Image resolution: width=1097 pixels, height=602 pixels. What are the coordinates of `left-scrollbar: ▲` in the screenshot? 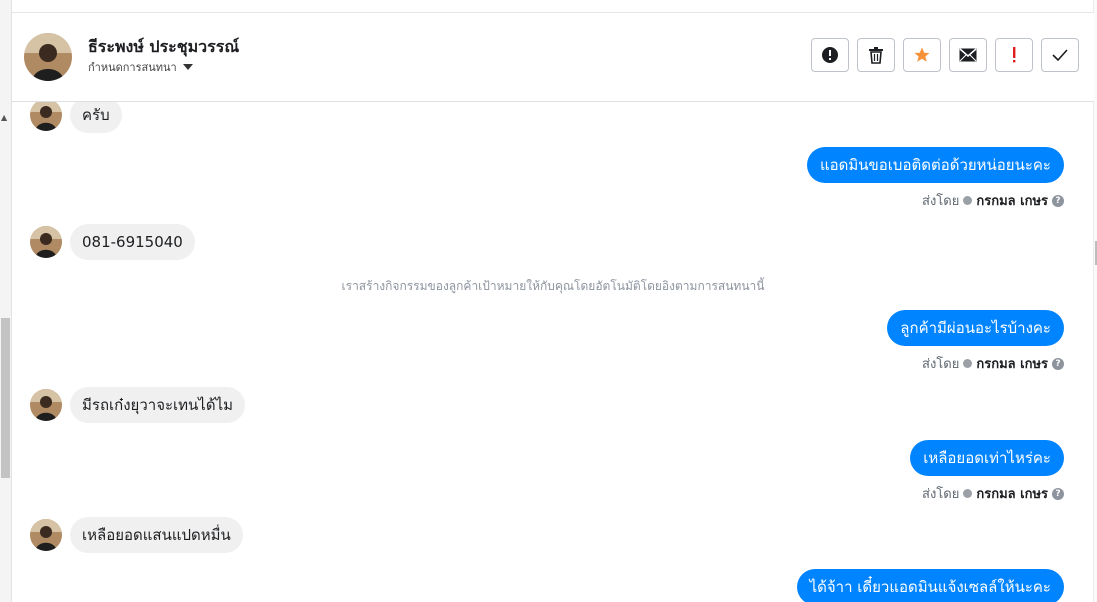 It's located at (6, 301).